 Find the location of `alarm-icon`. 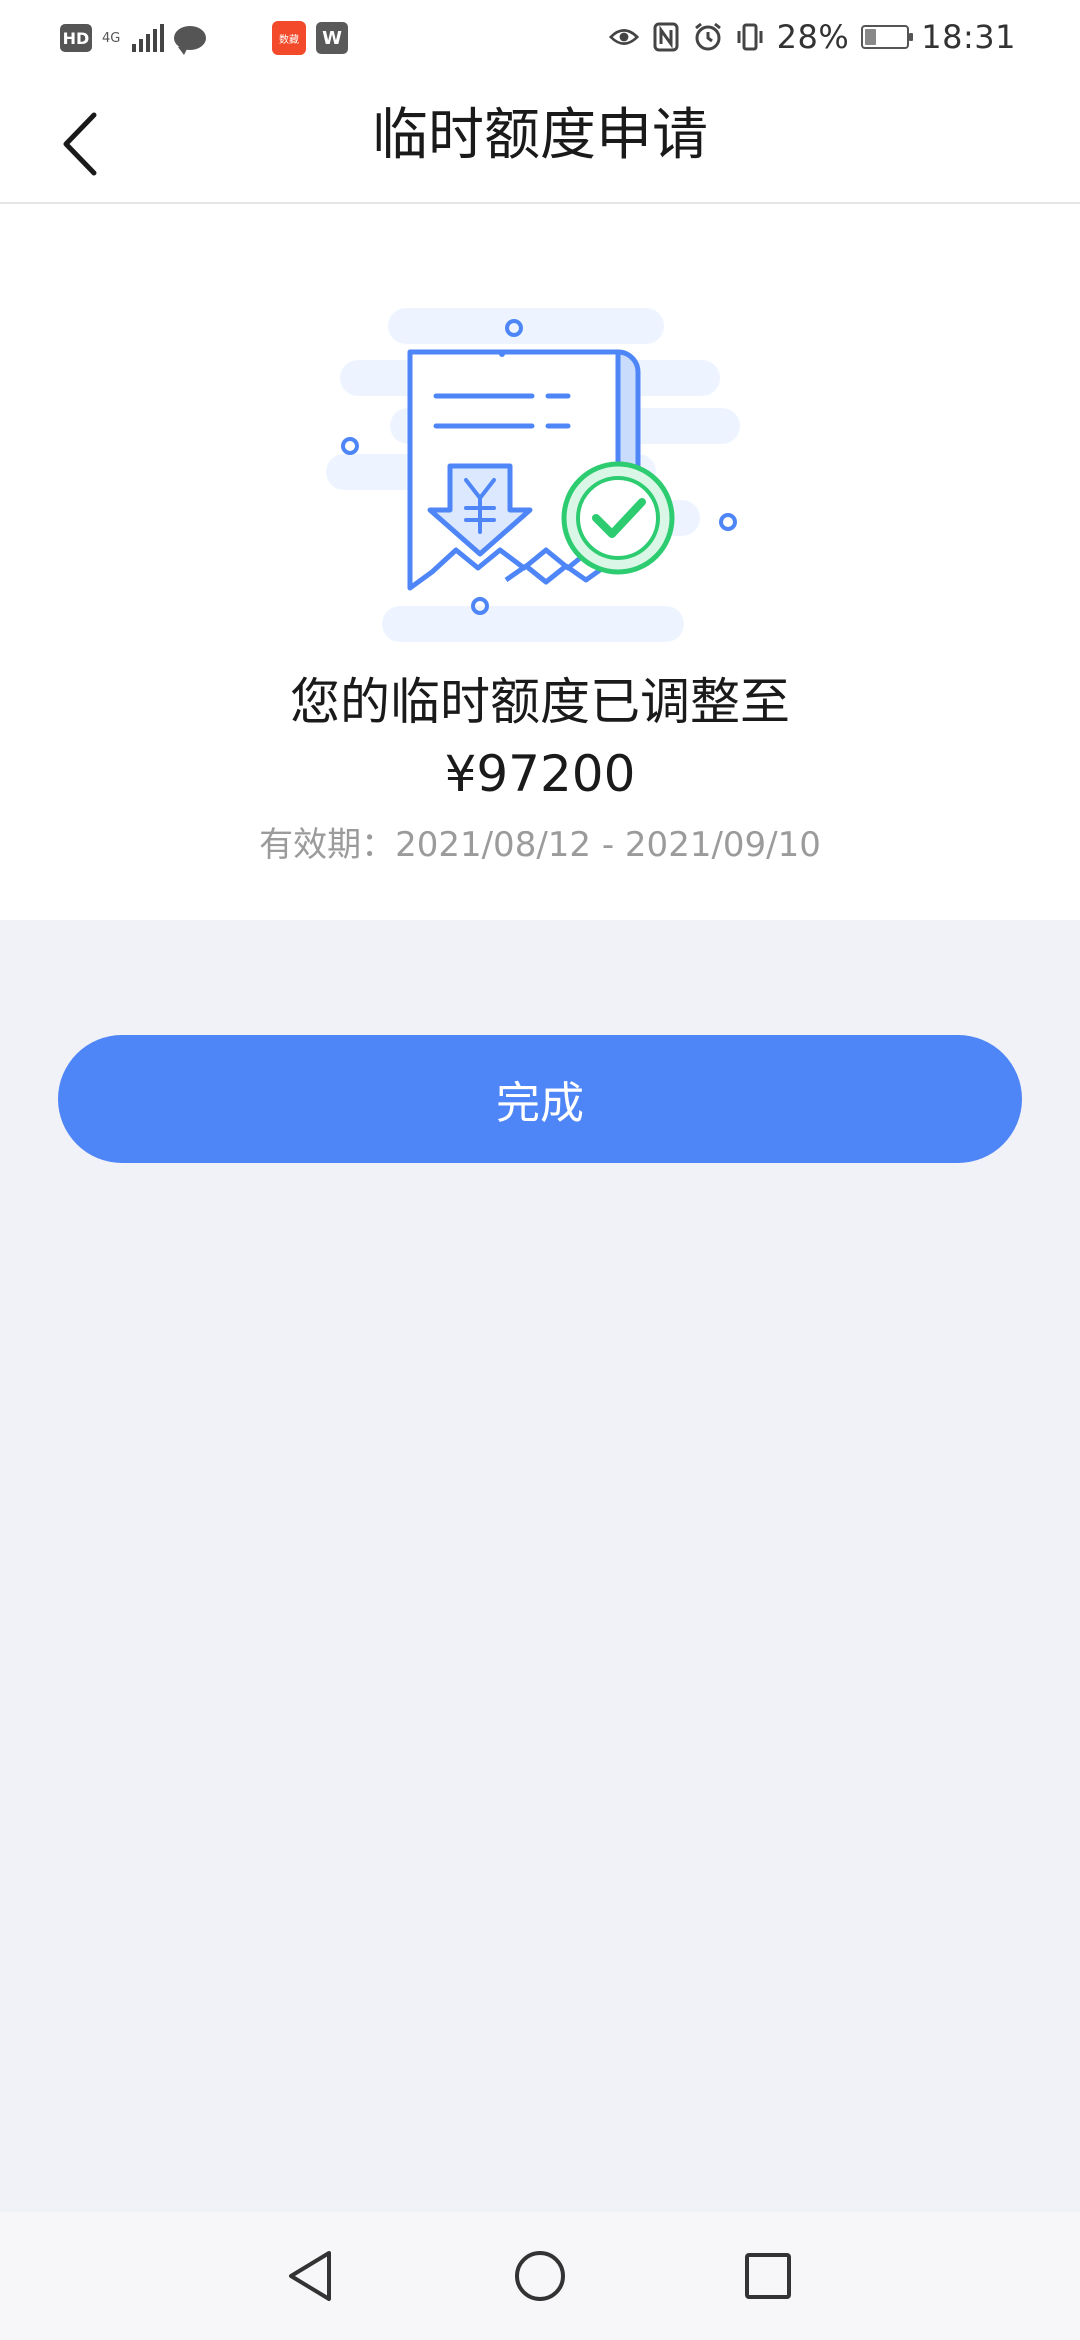

alarm-icon is located at coordinates (708, 37).